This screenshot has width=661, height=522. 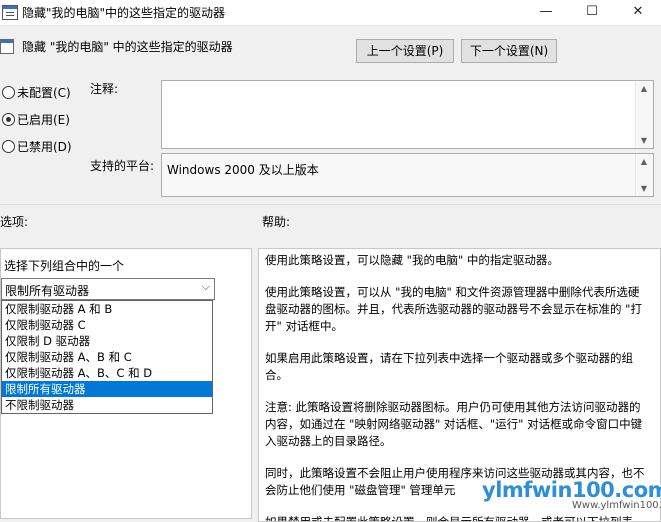 What do you see at coordinates (449, 518) in the screenshot?
I see `help-paragraph: 如果禁用或未配置此策略设置，则会显示所有驱动器，或者可以下拉列表` at bounding box center [449, 518].